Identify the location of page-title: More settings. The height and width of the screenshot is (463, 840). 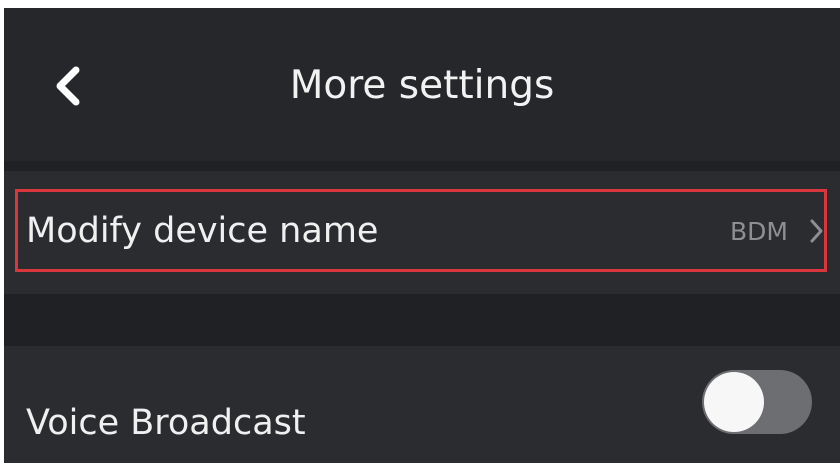
(422, 85).